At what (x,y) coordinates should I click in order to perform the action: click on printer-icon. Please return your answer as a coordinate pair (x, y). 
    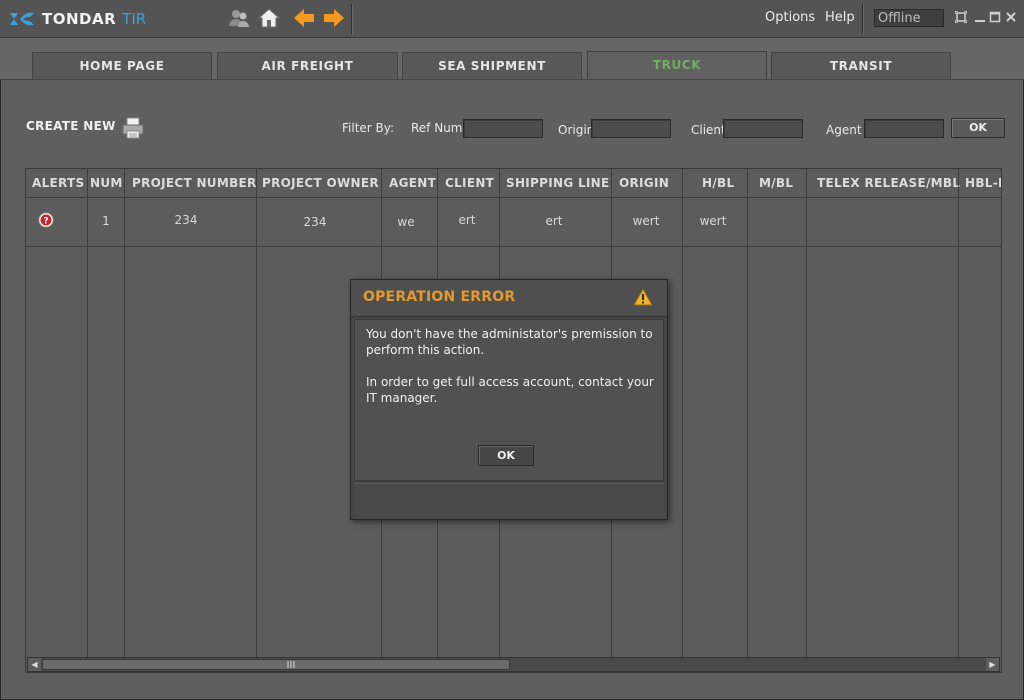
    Looking at the image, I should click on (133, 128).